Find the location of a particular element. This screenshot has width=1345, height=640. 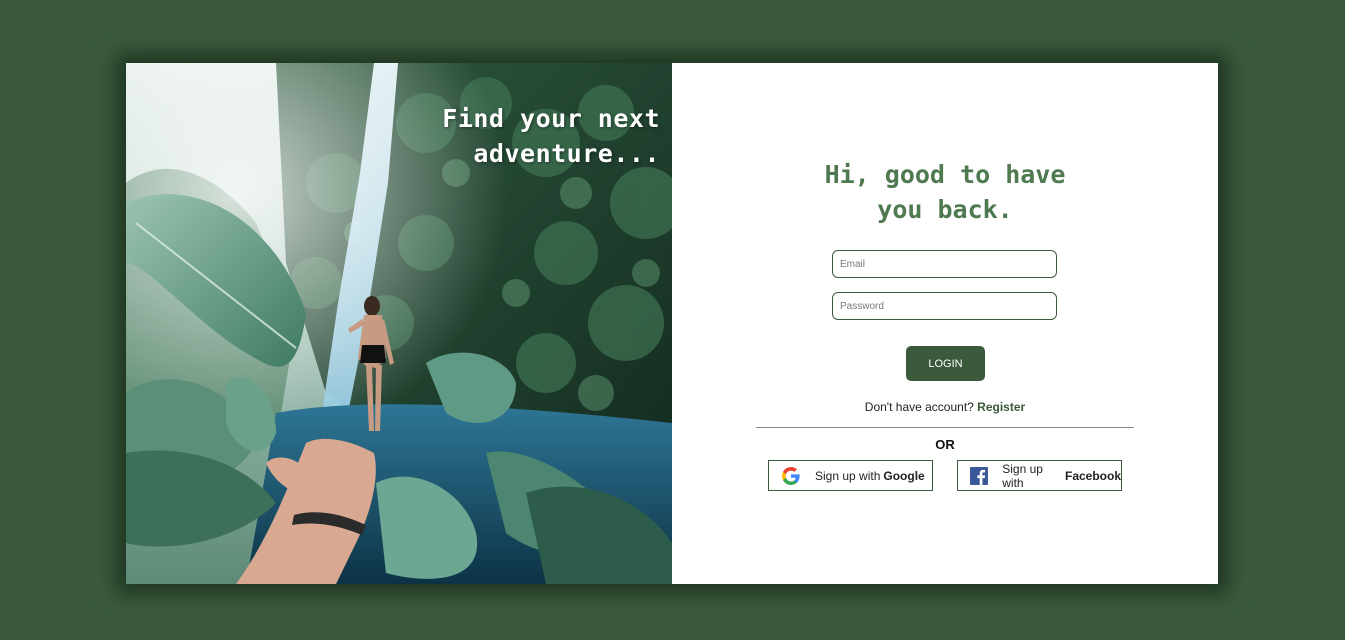

greeting-line2: you back. is located at coordinates (945, 209).